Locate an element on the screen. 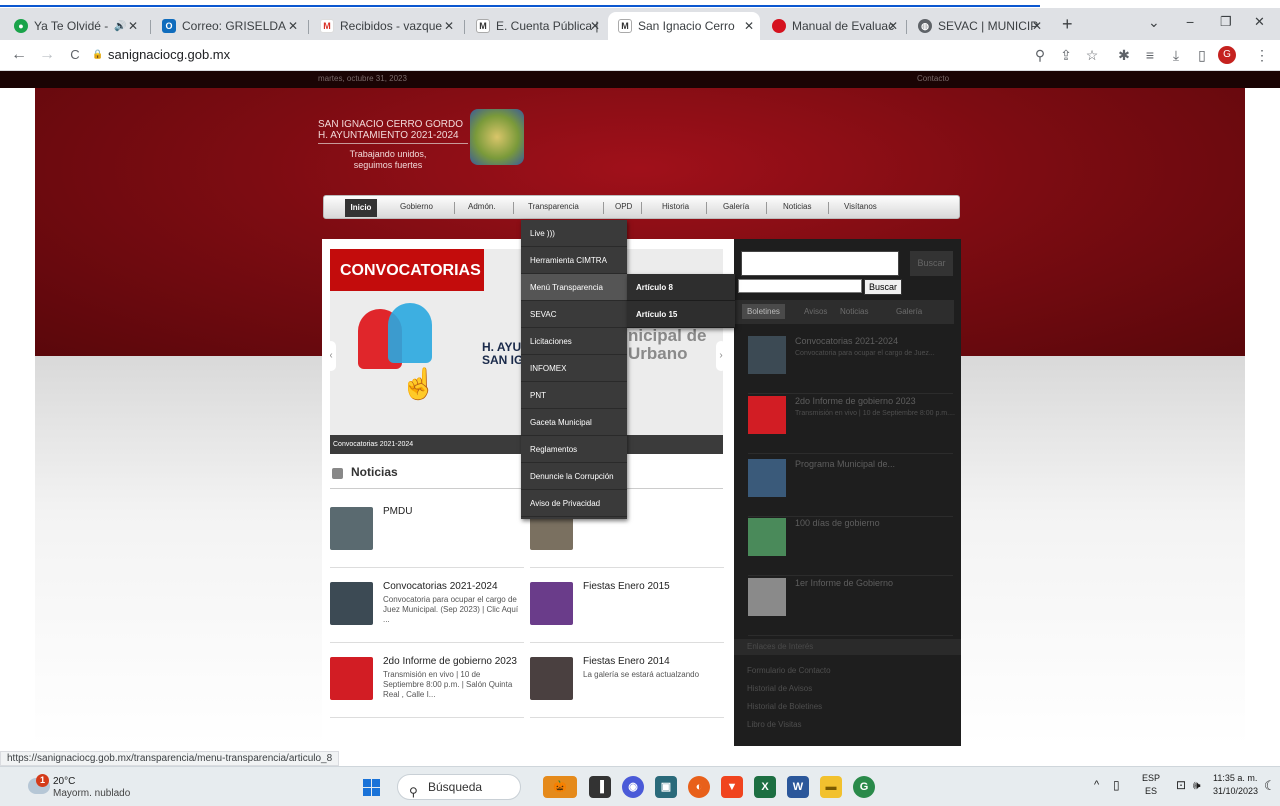 Image resolution: width=1280 pixels, height=806 pixels. tab-mail: O Correo: GRISELDA ✕ is located at coordinates (228, 26).